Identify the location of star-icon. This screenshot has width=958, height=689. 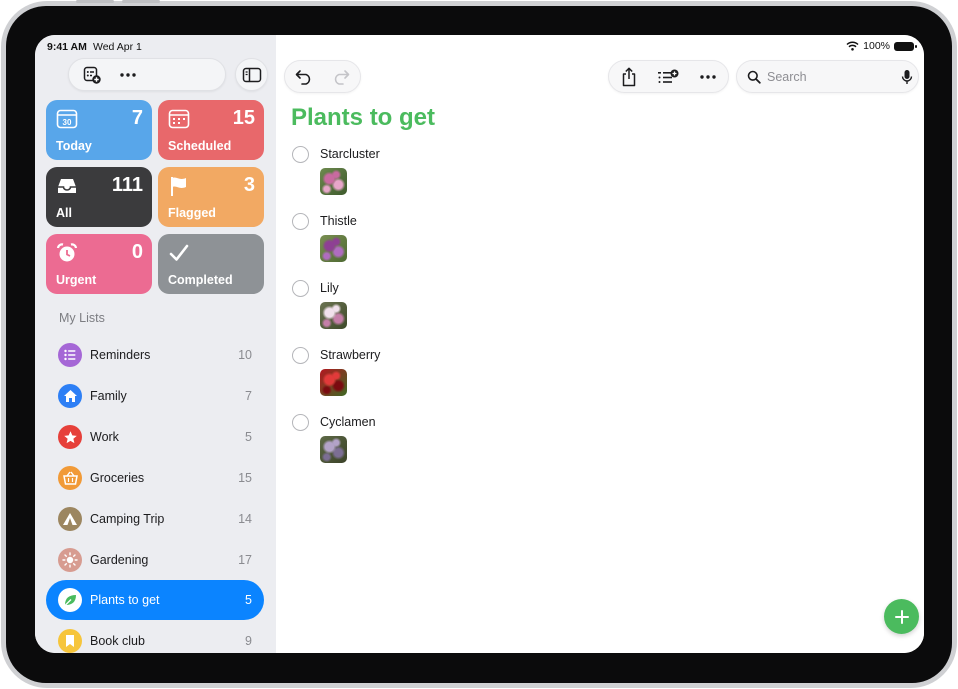
(70, 437).